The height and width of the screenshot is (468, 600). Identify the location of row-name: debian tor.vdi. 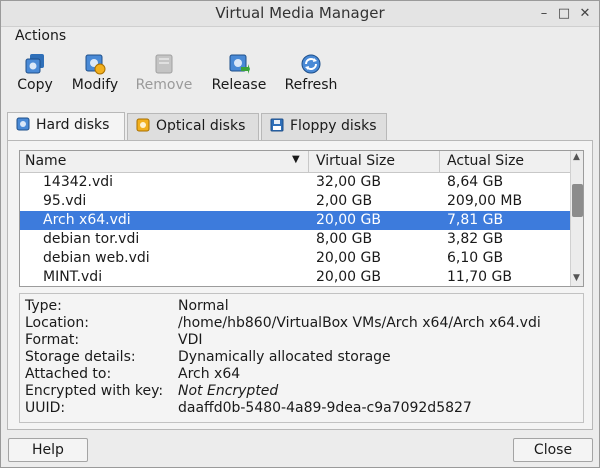
(91, 239).